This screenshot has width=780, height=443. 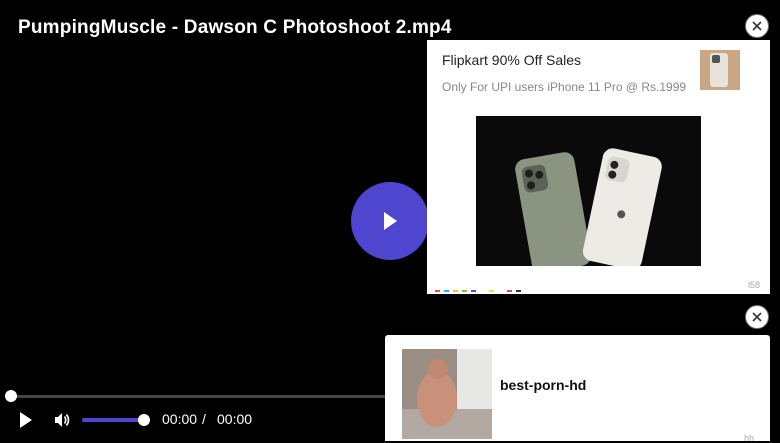 I want to click on ad-label: best-porn-hd, so click(x=543, y=385).